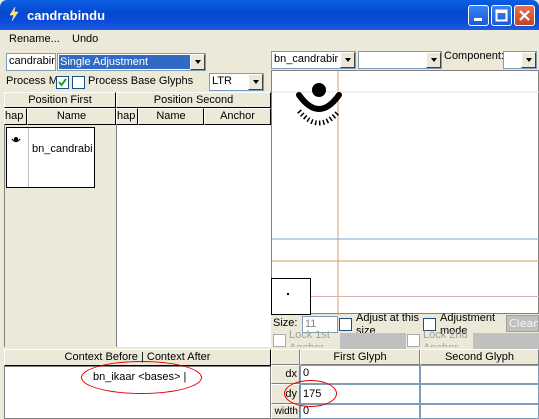 This screenshot has height=419, width=539. I want to click on close-icon, so click(524, 15).